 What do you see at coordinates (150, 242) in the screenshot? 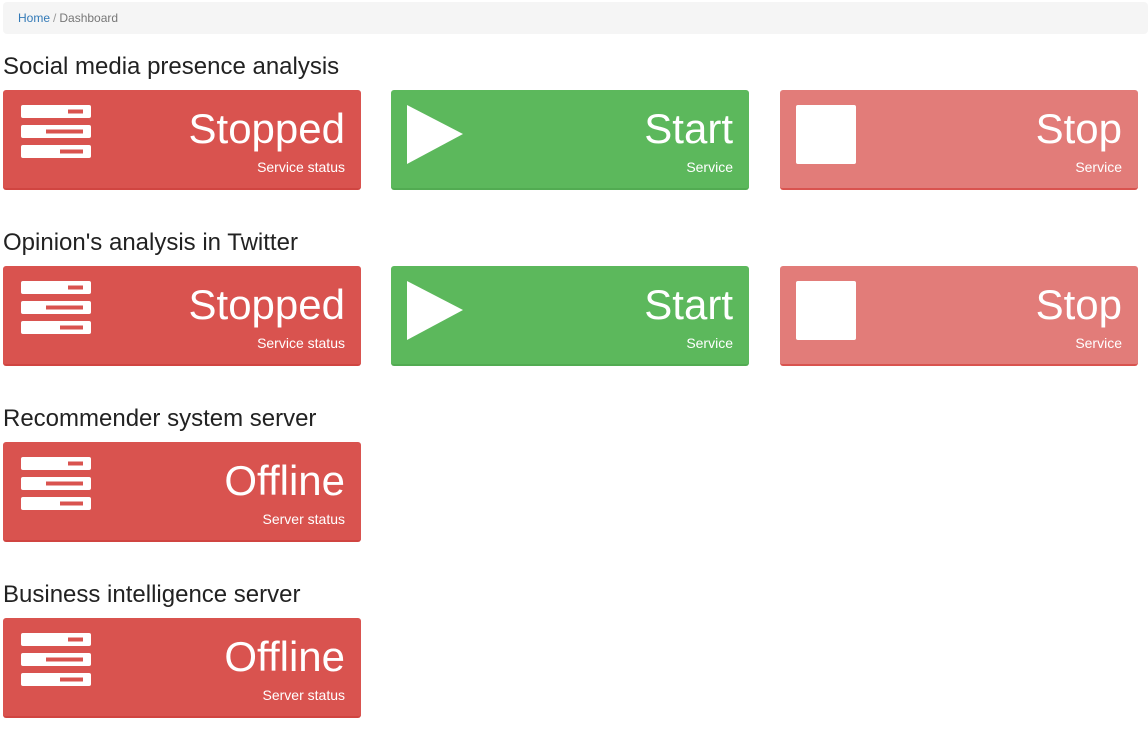
I see `section-title-twitter-opinion: Opinion's analysis in Twitter` at bounding box center [150, 242].